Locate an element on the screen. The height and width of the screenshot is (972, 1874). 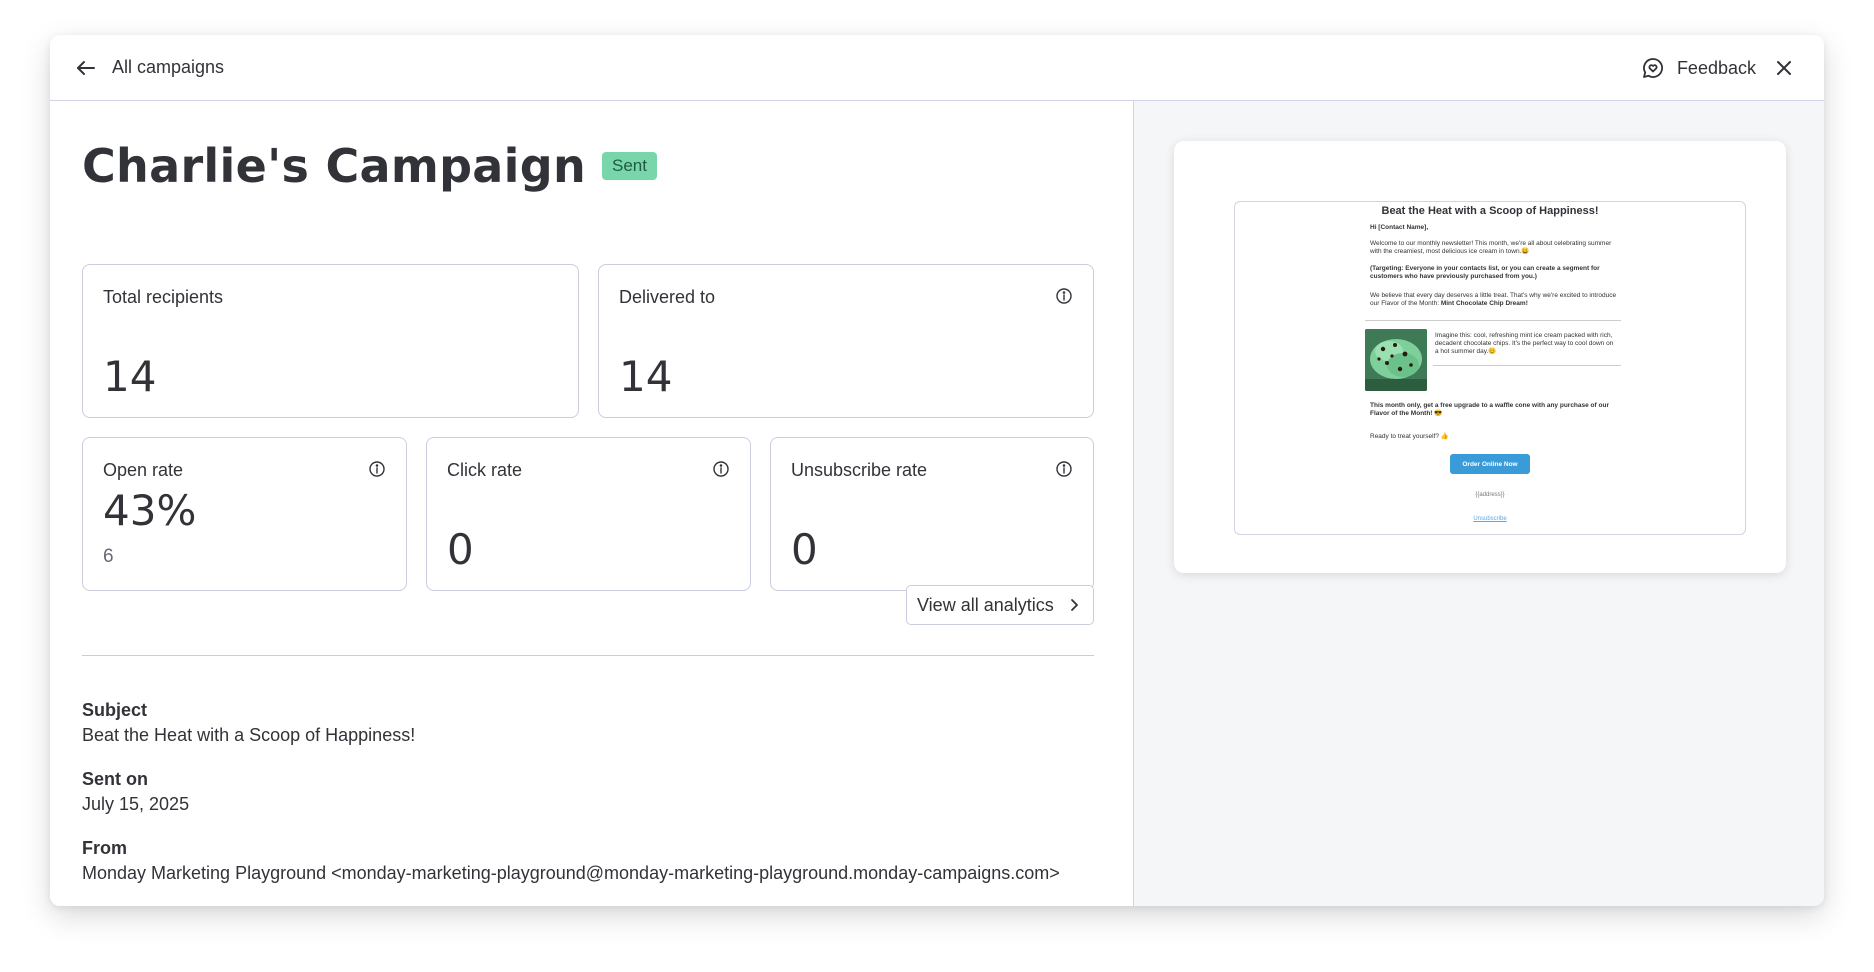
card-label: Delivered to is located at coordinates (667, 297).